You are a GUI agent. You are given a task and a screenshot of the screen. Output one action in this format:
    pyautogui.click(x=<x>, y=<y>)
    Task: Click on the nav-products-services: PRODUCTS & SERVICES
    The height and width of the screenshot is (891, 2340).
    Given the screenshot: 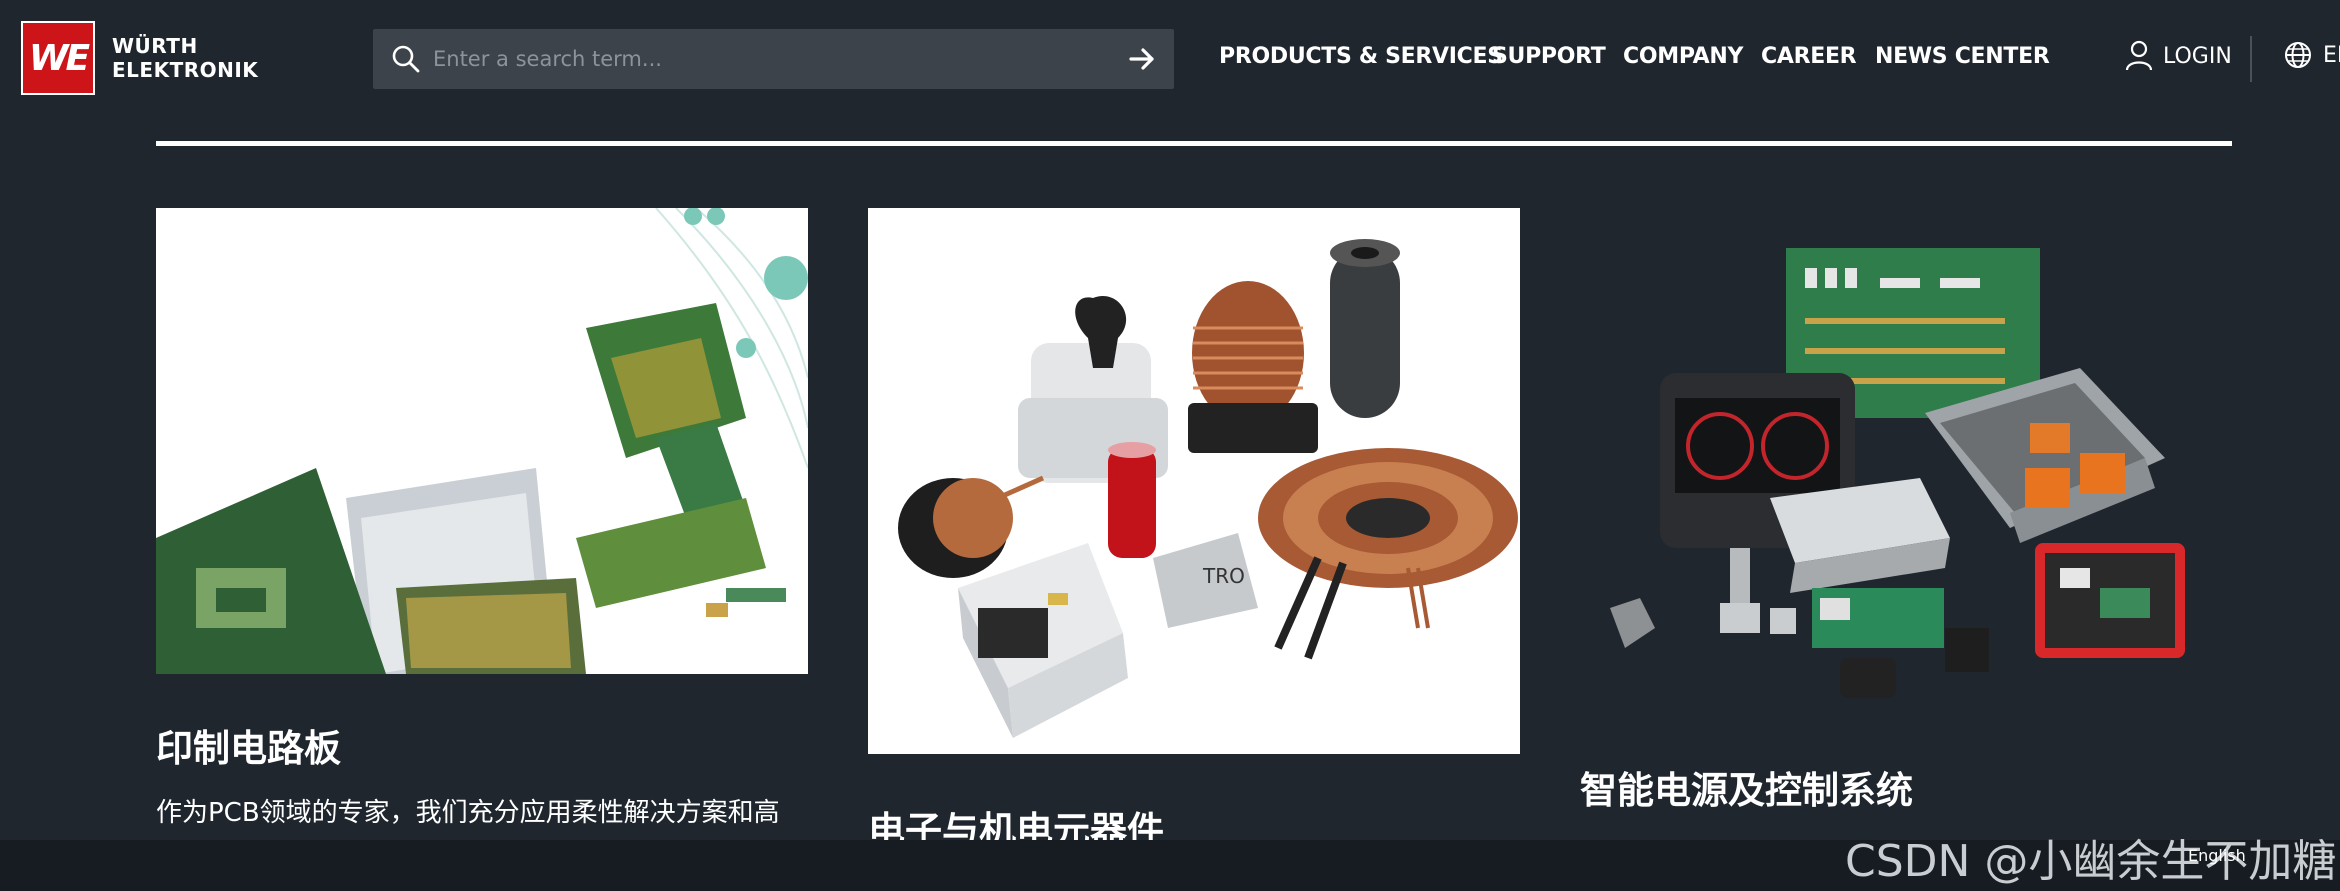 What is the action you would take?
    pyautogui.click(x=1361, y=56)
    